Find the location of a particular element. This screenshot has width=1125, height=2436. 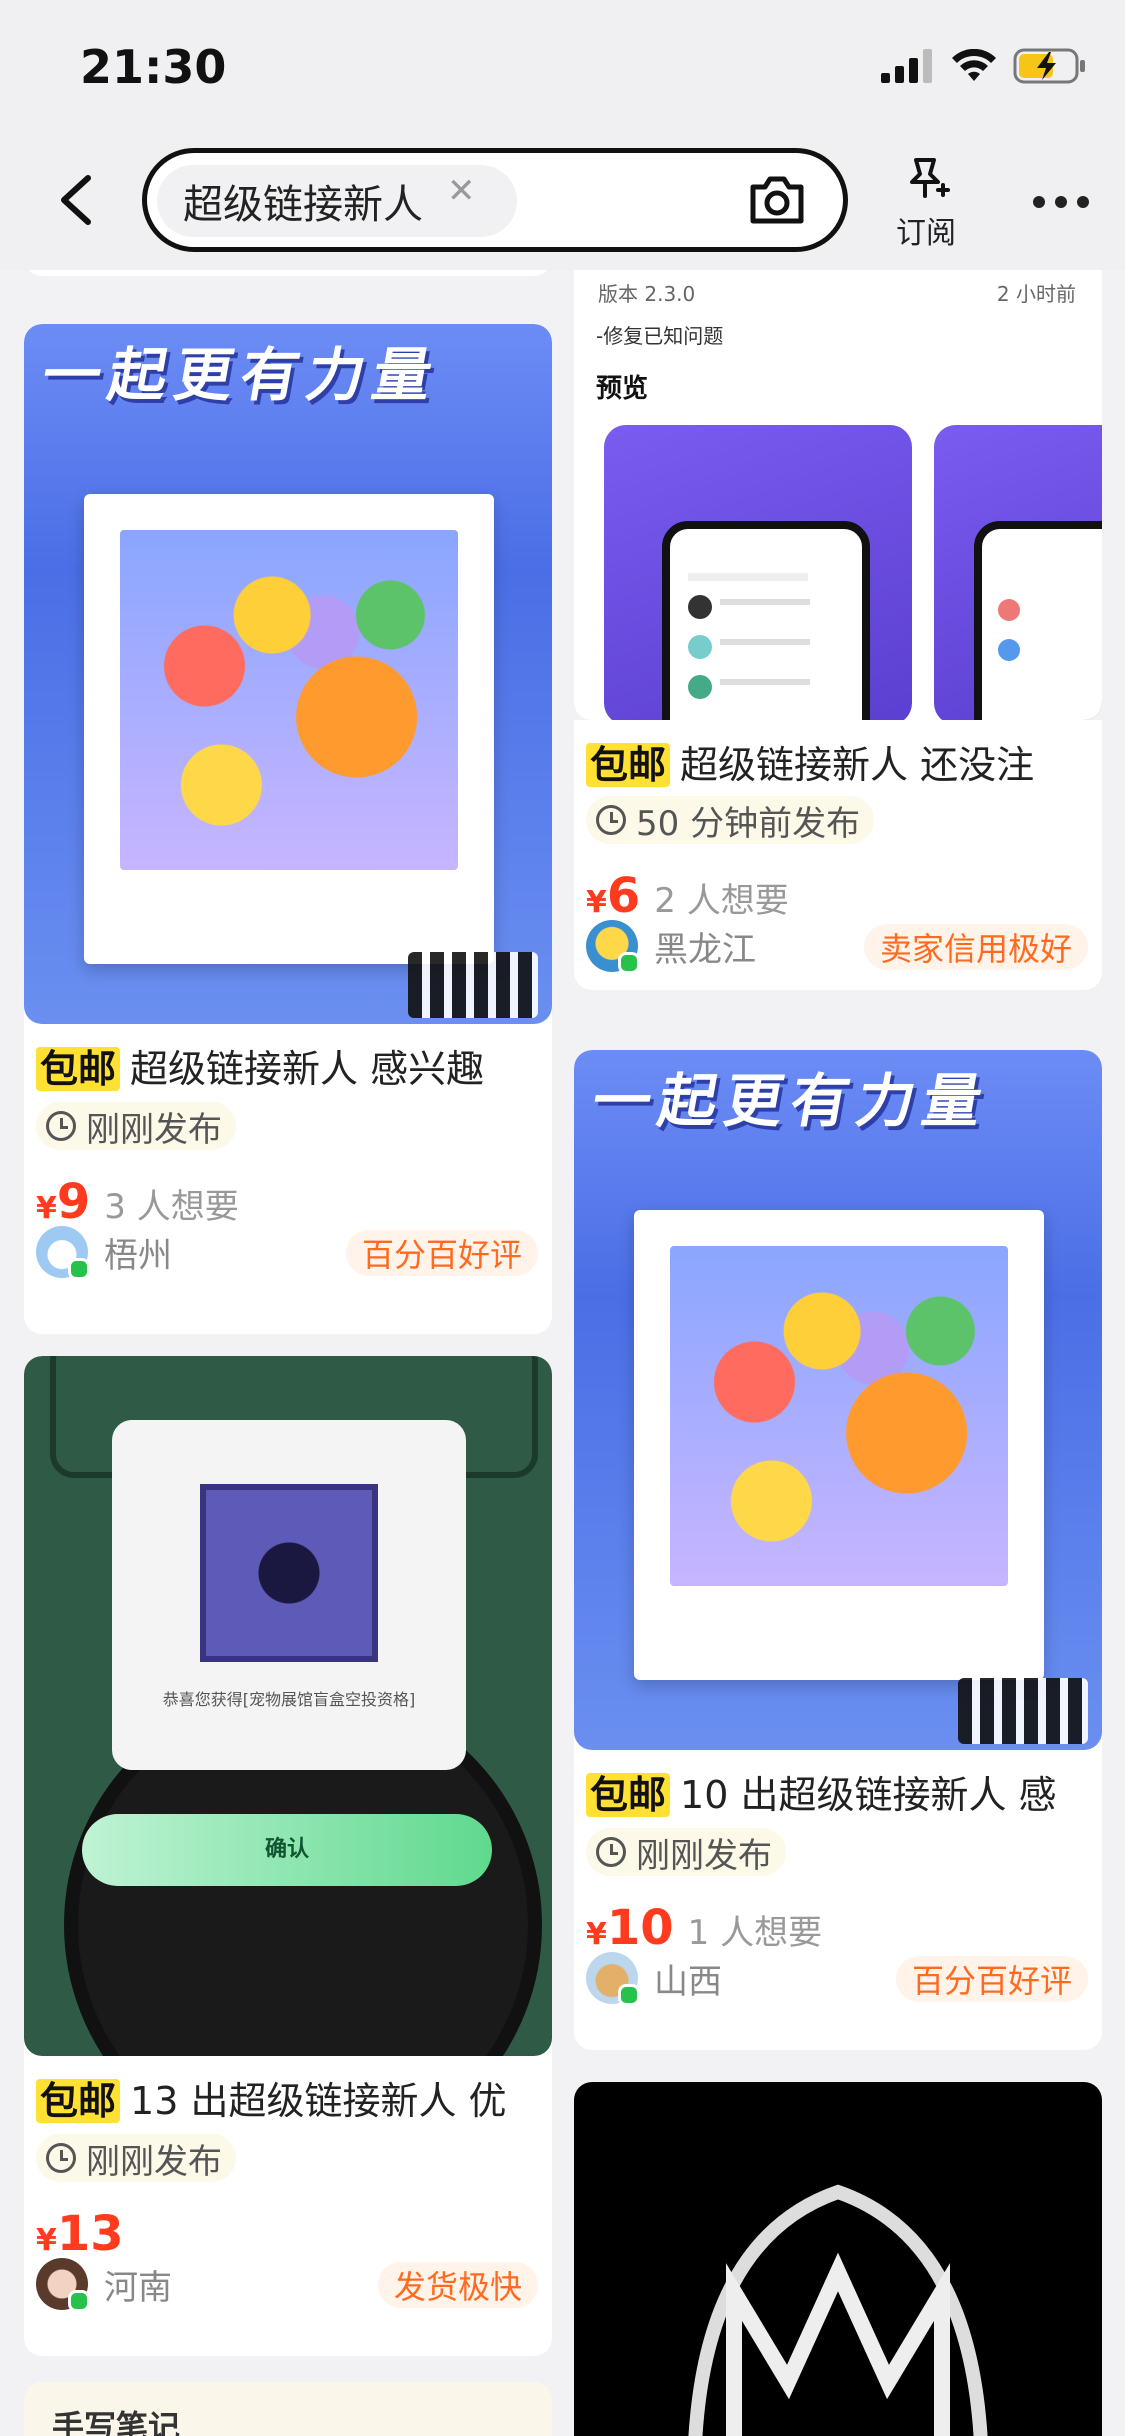

signal-icon is located at coordinates (906, 66).